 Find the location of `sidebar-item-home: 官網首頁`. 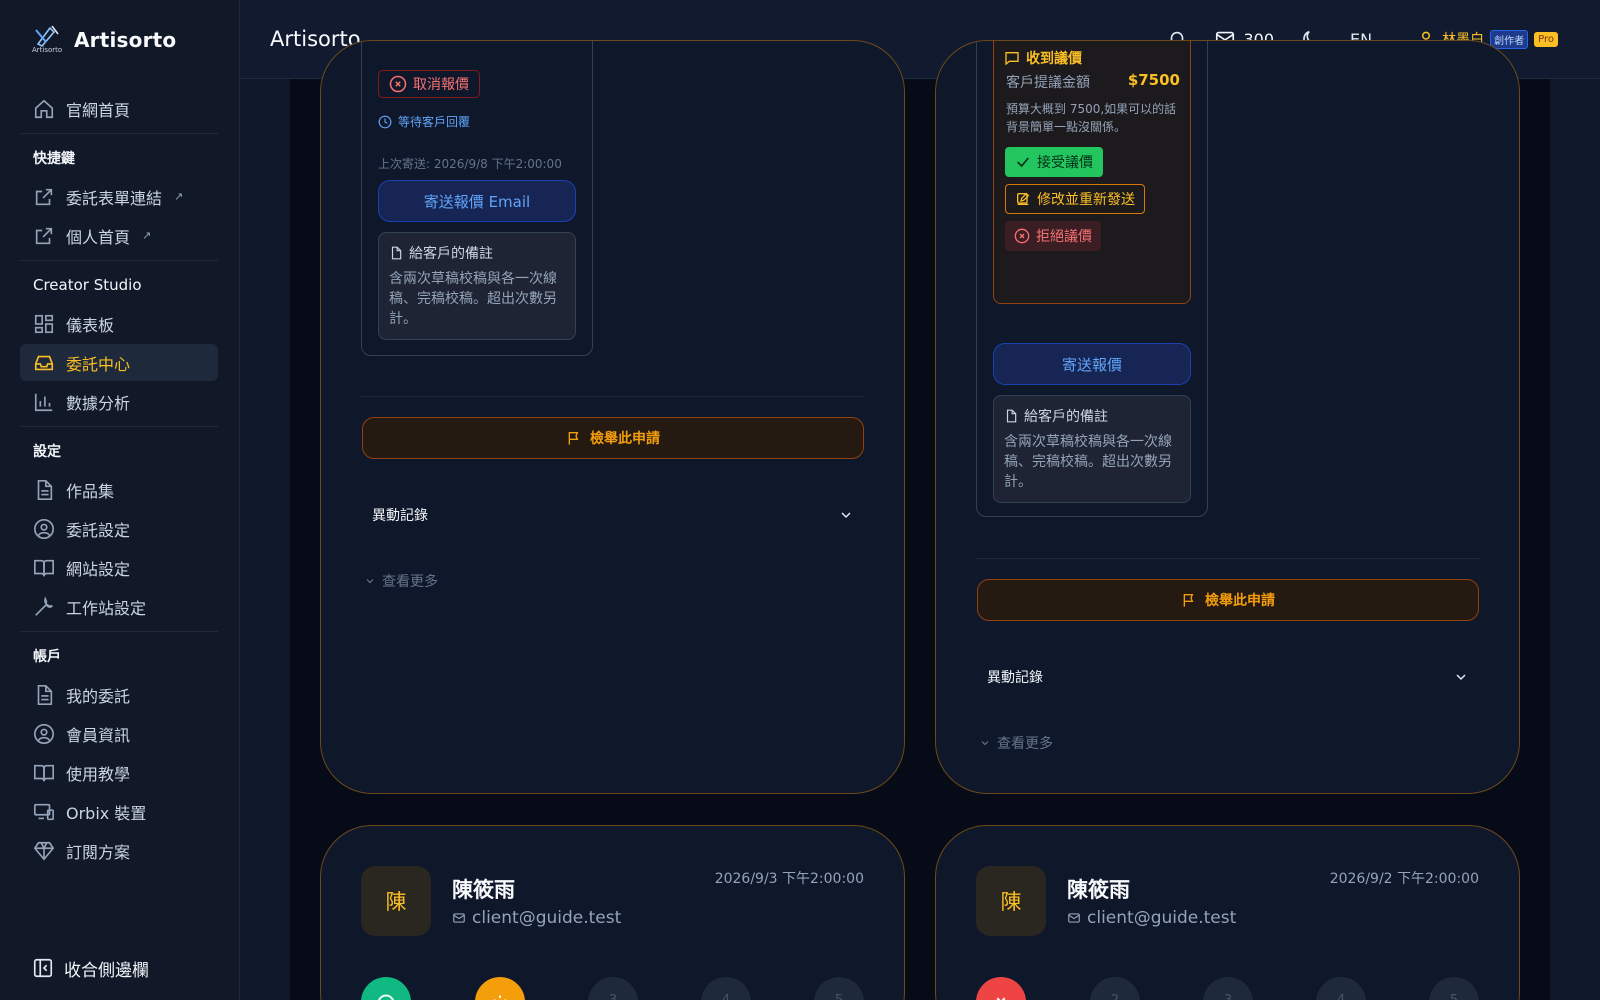

sidebar-item-home: 官網首頁 is located at coordinates (119, 108).